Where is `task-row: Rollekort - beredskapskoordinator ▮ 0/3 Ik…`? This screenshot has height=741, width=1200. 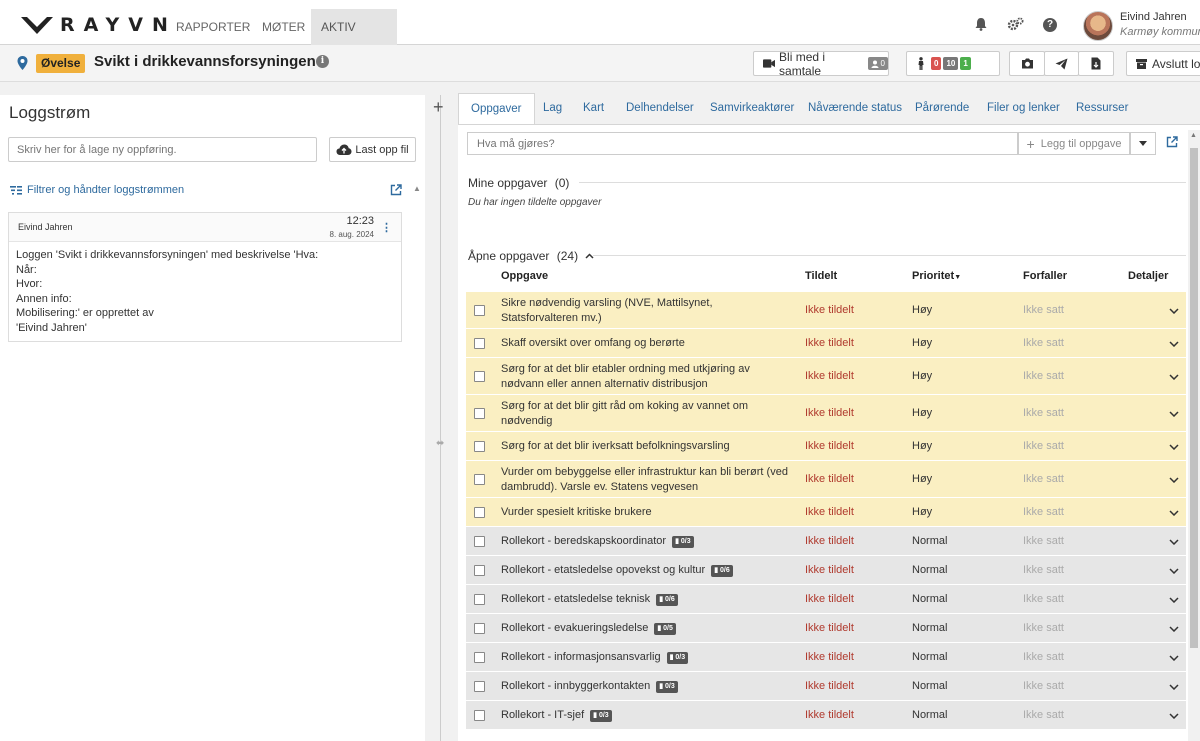
task-row: Rollekort - beredskapskoordinator ▮ 0/3 Ik… is located at coordinates (826, 541).